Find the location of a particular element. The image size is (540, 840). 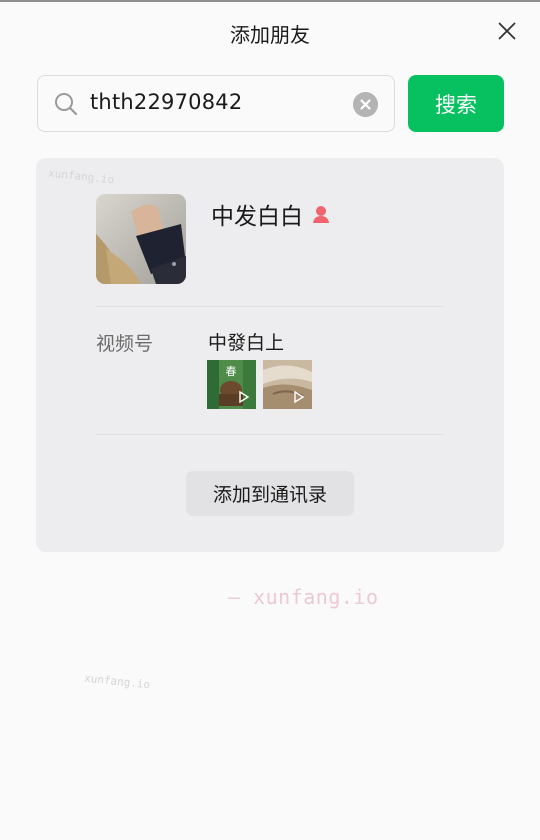

search-input: thth22970842 is located at coordinates (216, 103).